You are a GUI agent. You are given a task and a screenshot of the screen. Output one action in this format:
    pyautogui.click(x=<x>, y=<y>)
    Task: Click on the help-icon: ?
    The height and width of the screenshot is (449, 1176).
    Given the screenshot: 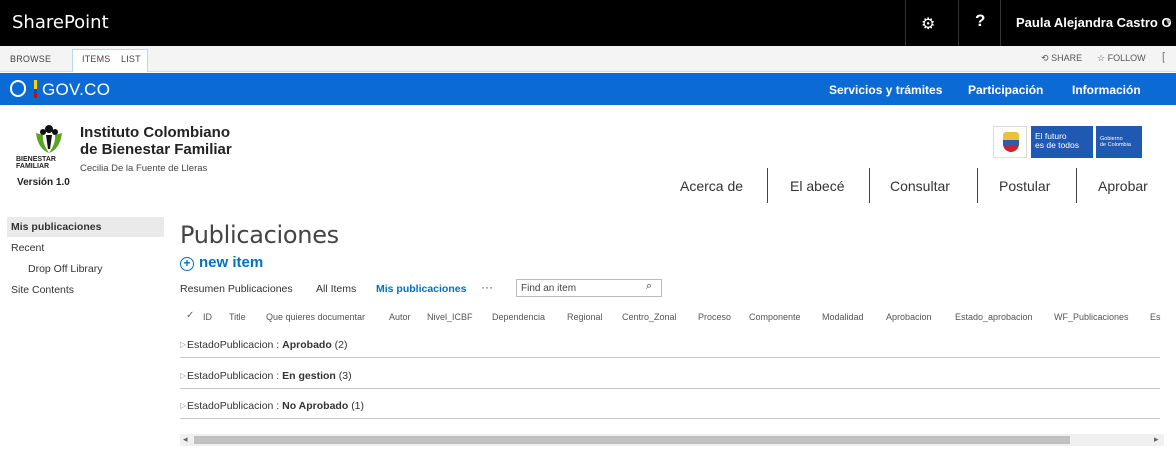 What is the action you would take?
    pyautogui.click(x=980, y=21)
    